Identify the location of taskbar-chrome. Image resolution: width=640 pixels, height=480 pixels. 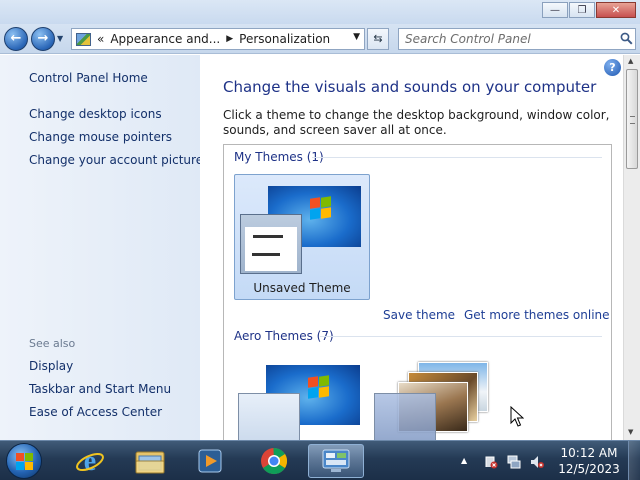
(274, 461).